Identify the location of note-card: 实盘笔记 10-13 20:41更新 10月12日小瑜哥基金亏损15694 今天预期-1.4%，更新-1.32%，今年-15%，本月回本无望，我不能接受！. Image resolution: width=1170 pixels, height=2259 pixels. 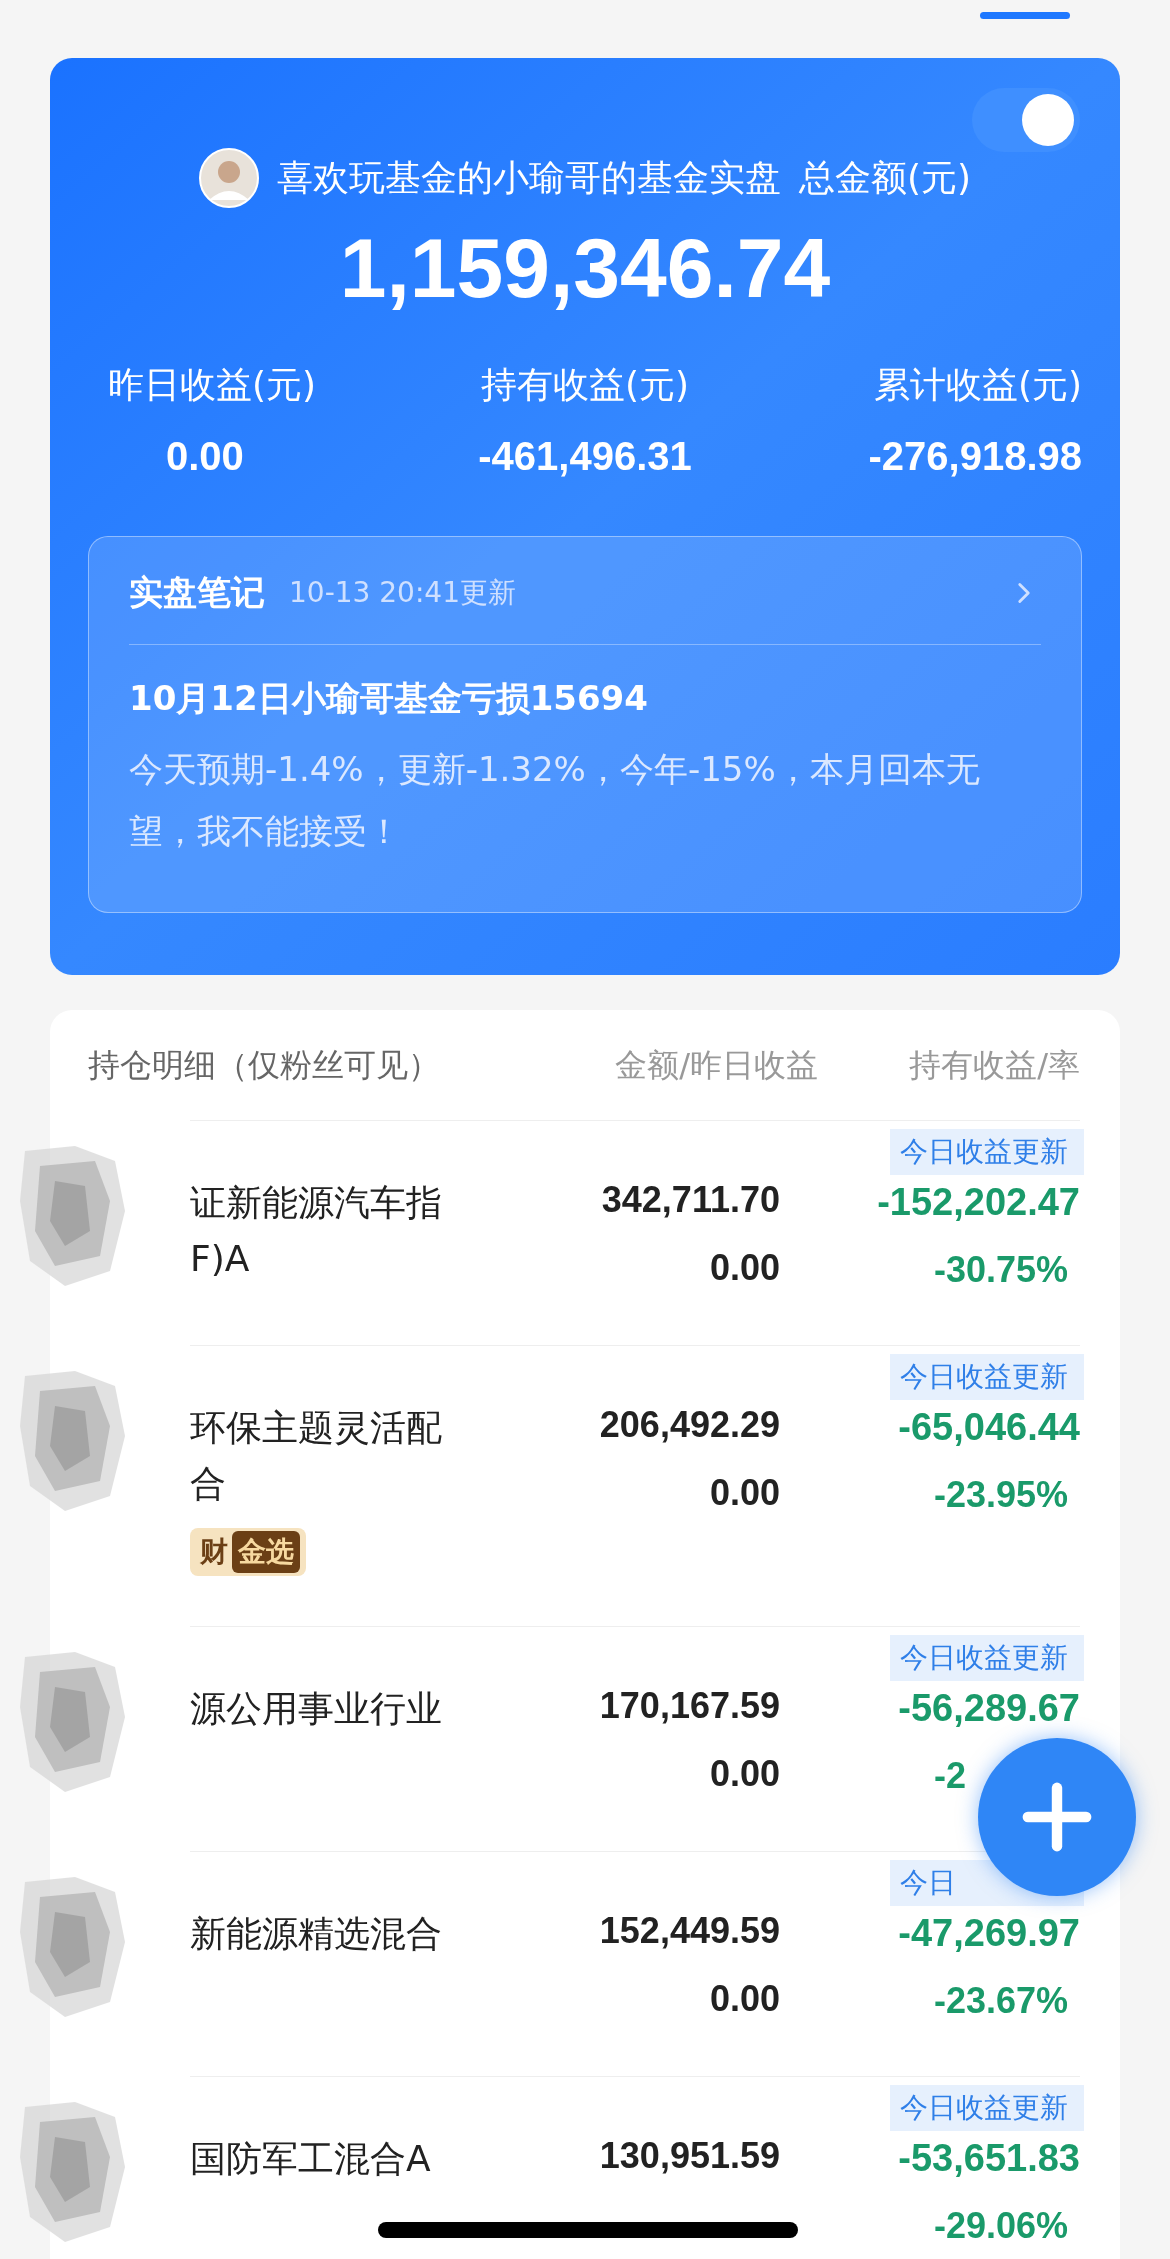
(585, 724).